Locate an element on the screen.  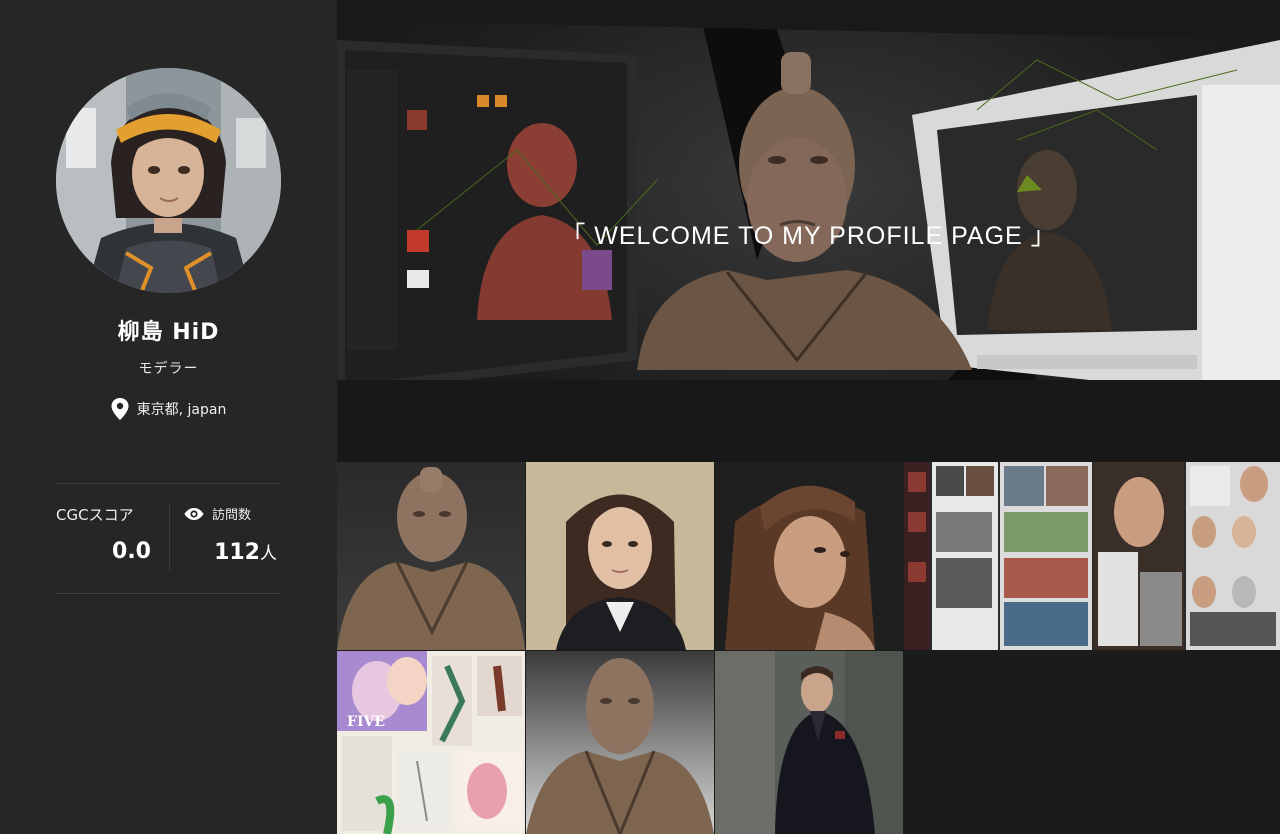
profile-location: 東京都, japan is located at coordinates (168, 409).